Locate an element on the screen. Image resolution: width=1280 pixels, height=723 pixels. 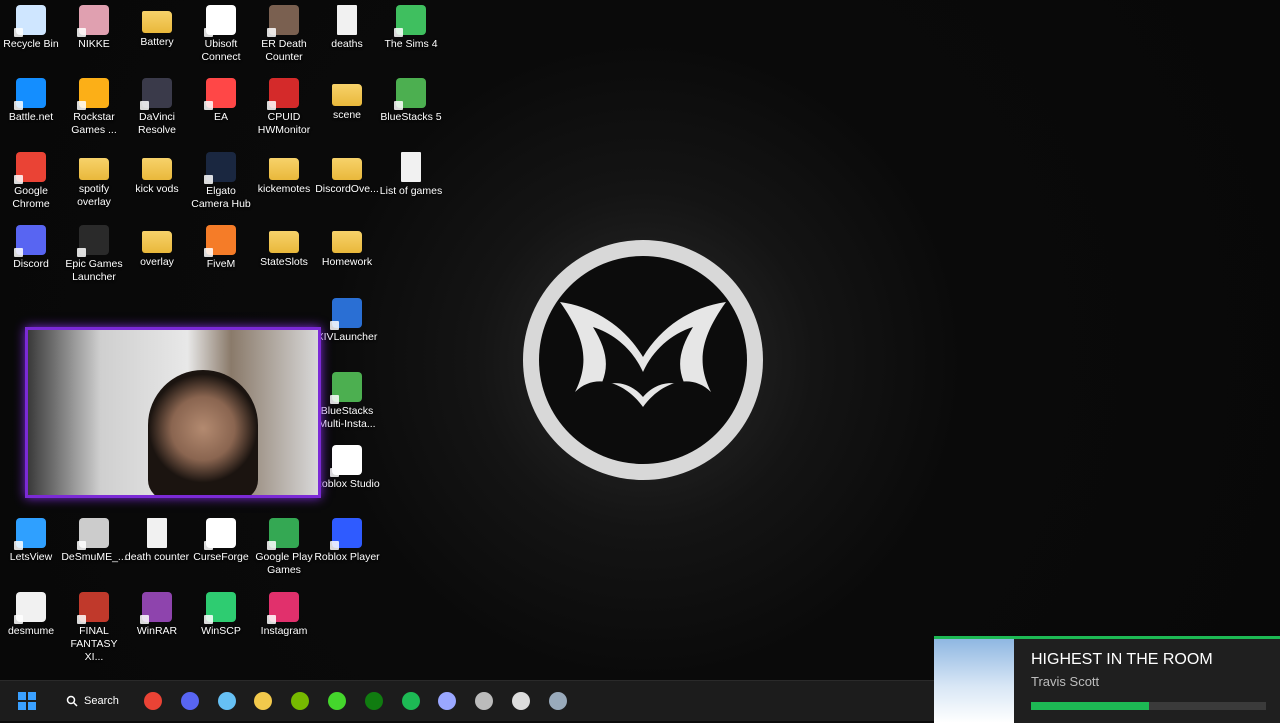
recycle-bin-icon is located at coordinates (30, 21).